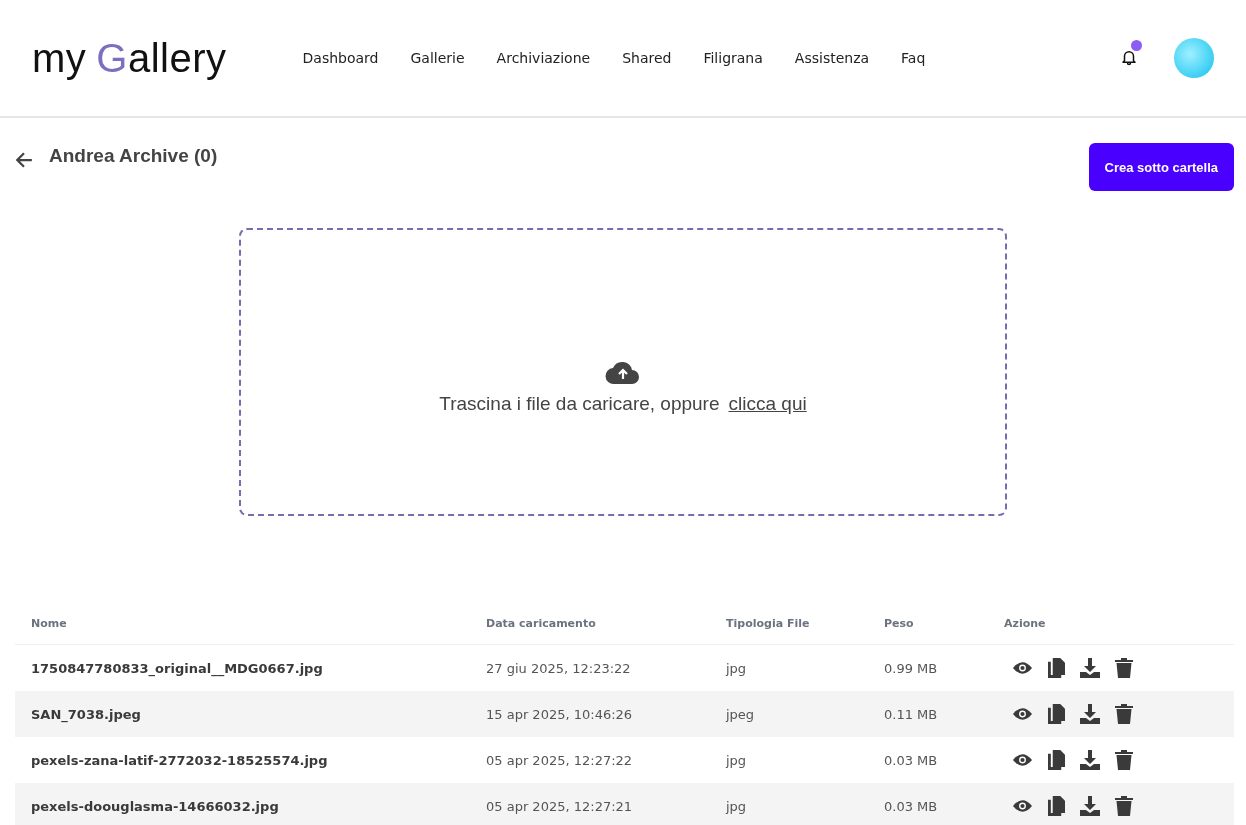  Describe the element at coordinates (1129, 57) in the screenshot. I see `notification-bell-icon` at that location.